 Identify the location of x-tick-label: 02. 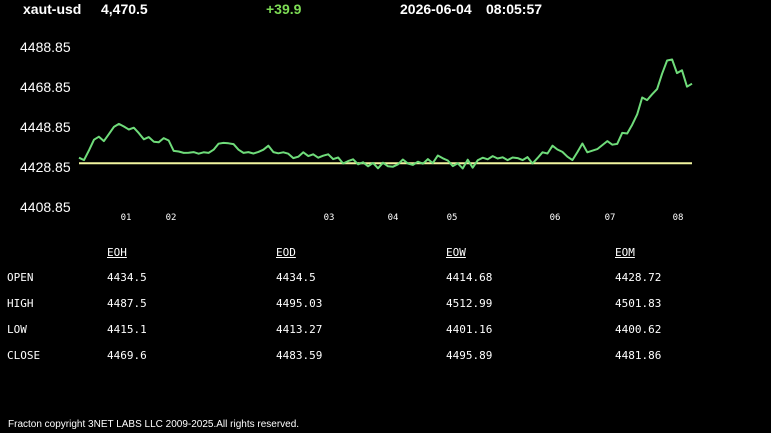
(171, 218).